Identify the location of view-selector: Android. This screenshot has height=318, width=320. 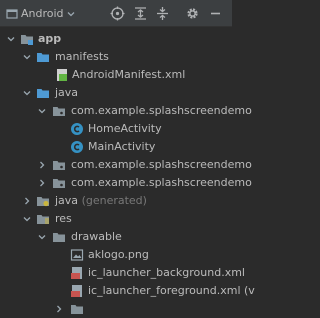
(40, 13).